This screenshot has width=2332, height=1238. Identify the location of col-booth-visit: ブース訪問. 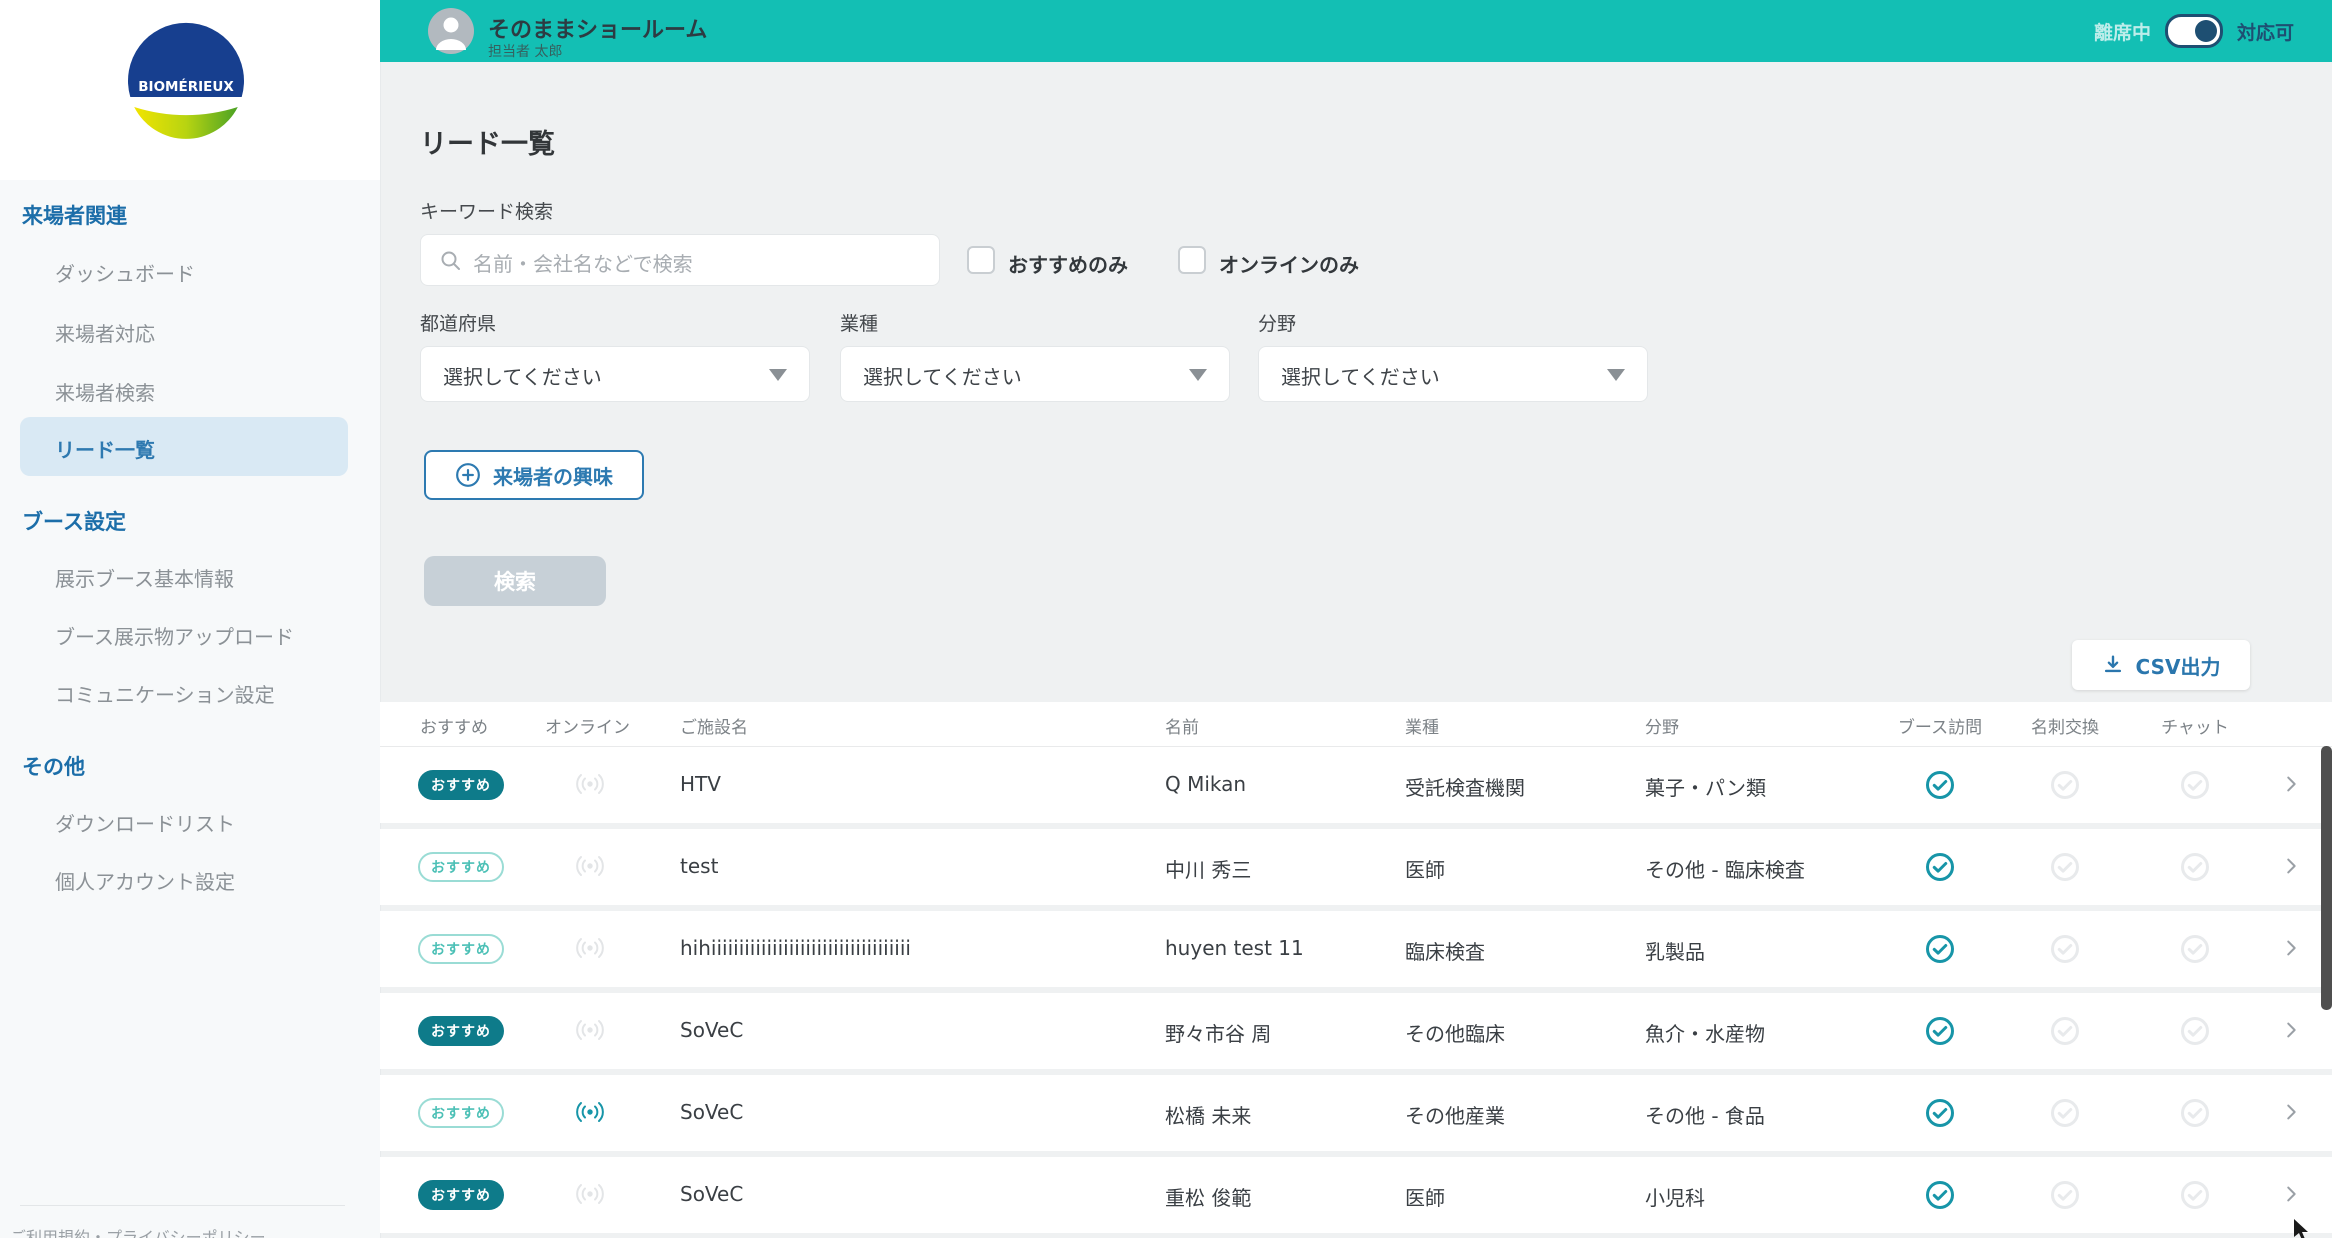
(1940, 728).